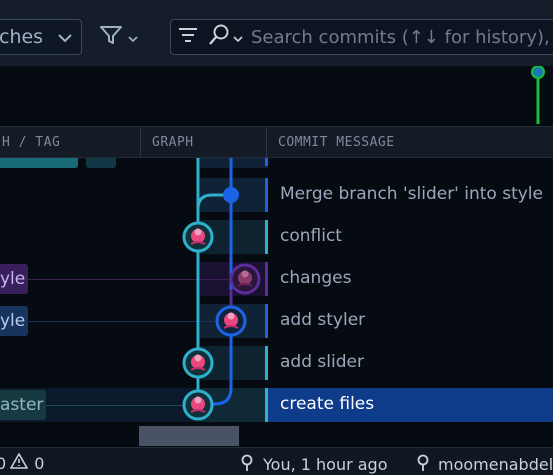 The height and width of the screenshot is (475, 553). Describe the element at coordinates (231, 195) in the screenshot. I see `merge-commit-dot` at that location.